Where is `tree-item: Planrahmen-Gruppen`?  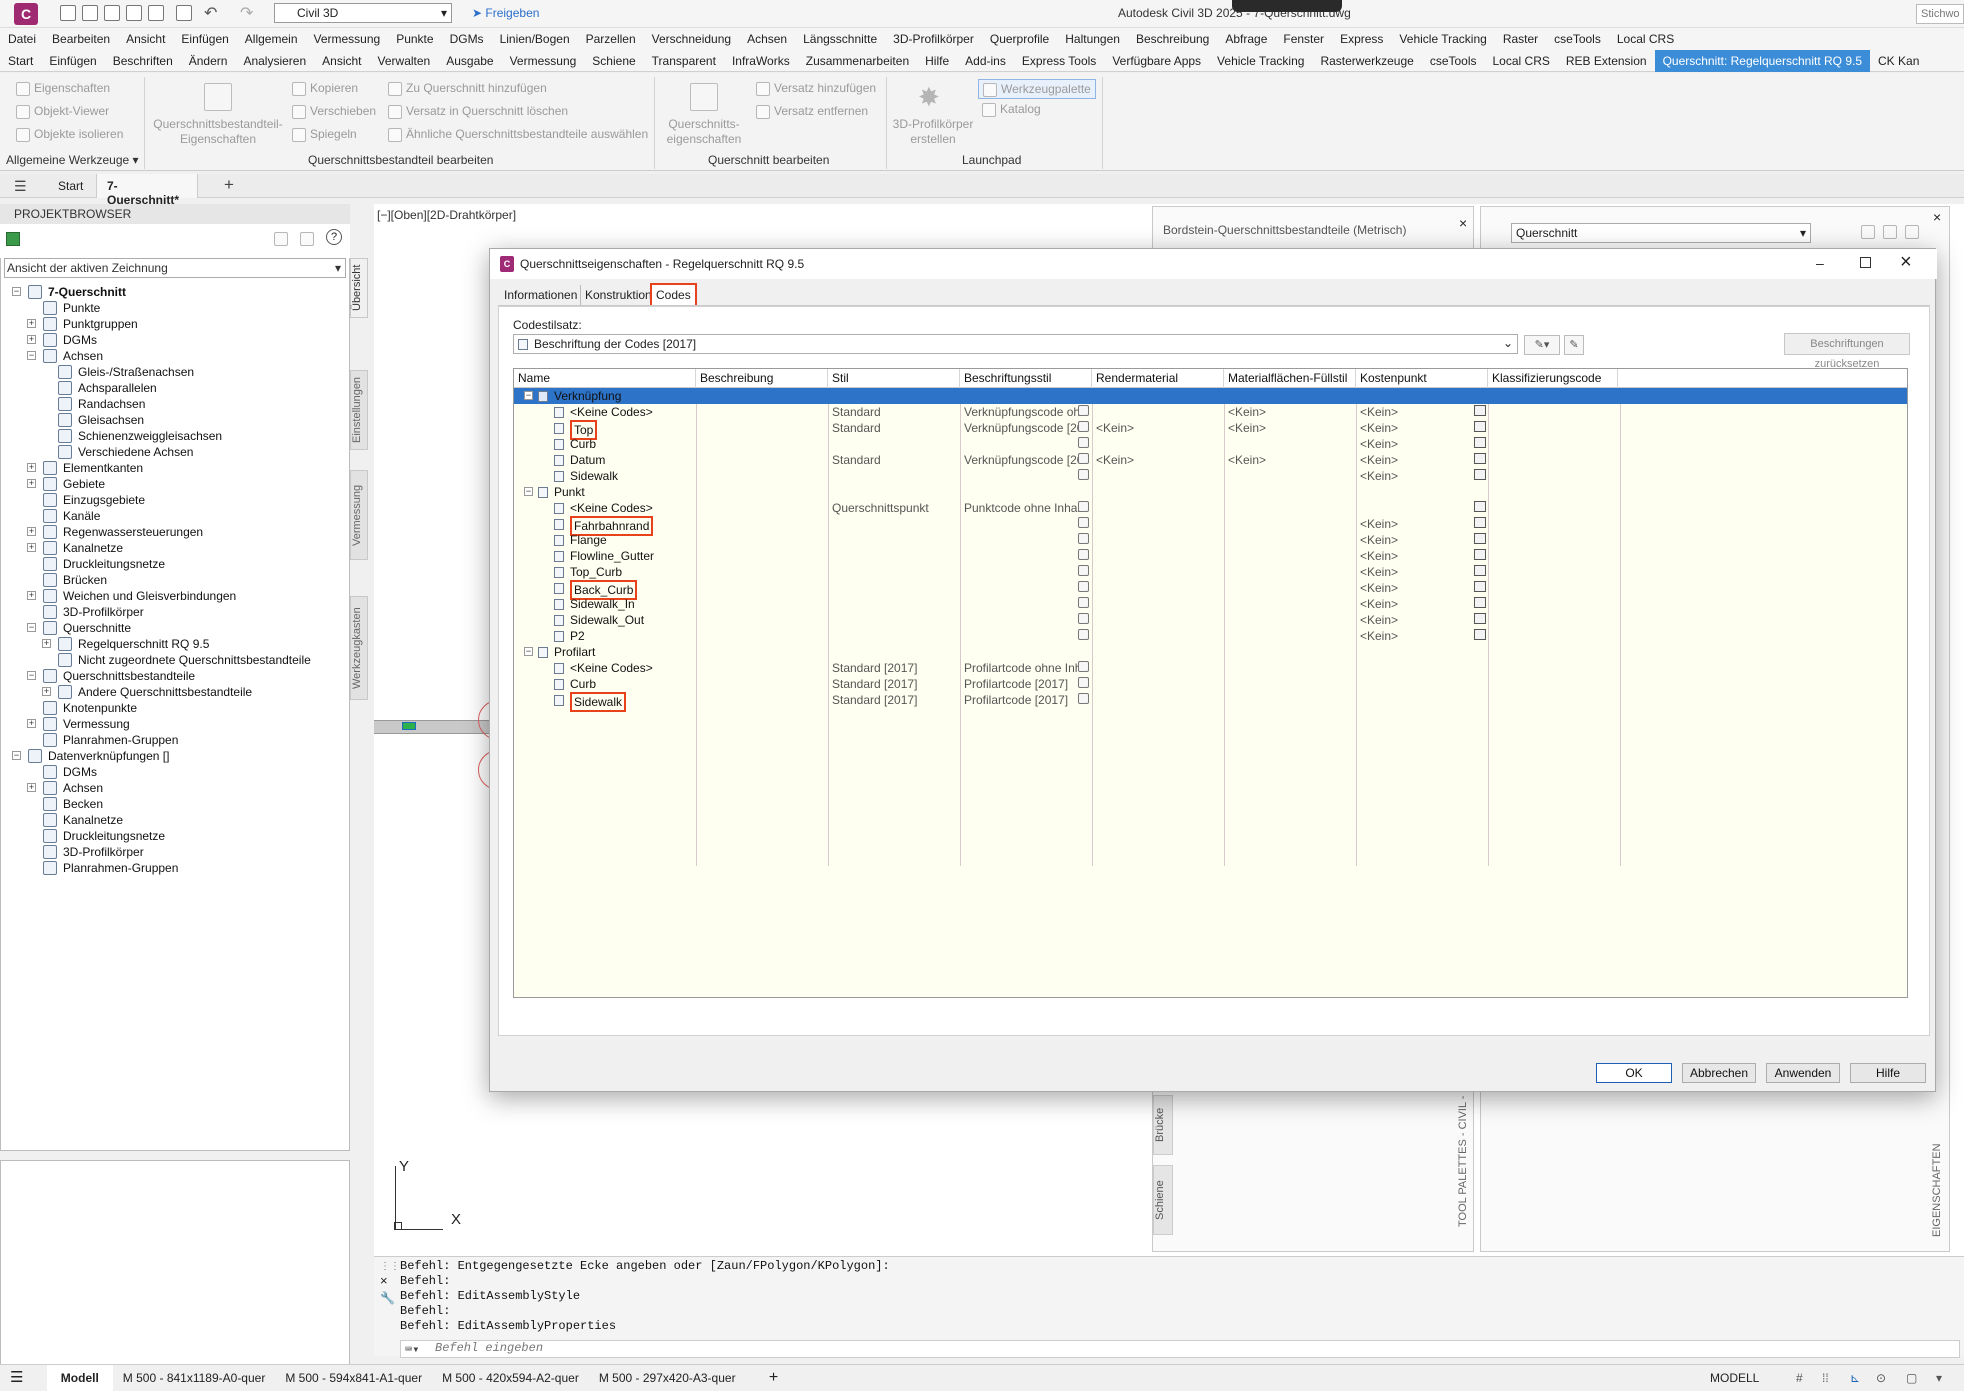 tree-item: Planrahmen-Gruppen is located at coordinates (174, 868).